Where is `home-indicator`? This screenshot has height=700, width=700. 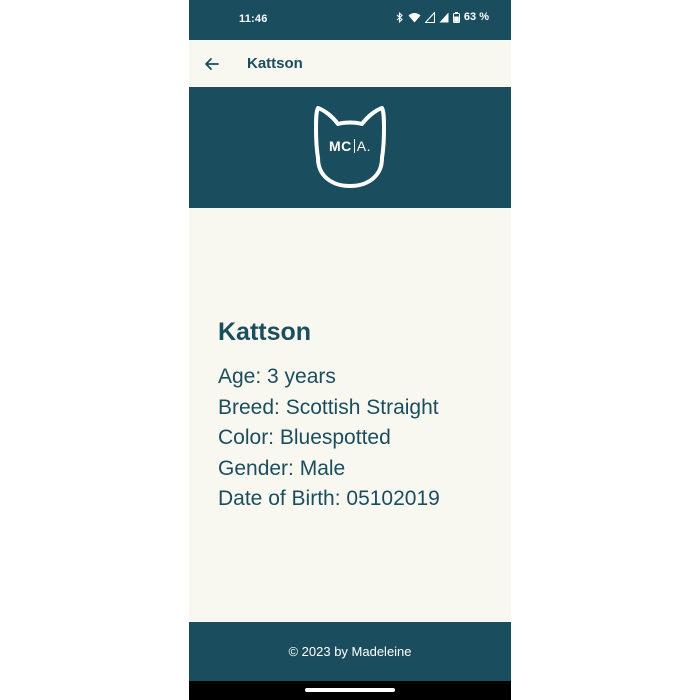 home-indicator is located at coordinates (350, 690).